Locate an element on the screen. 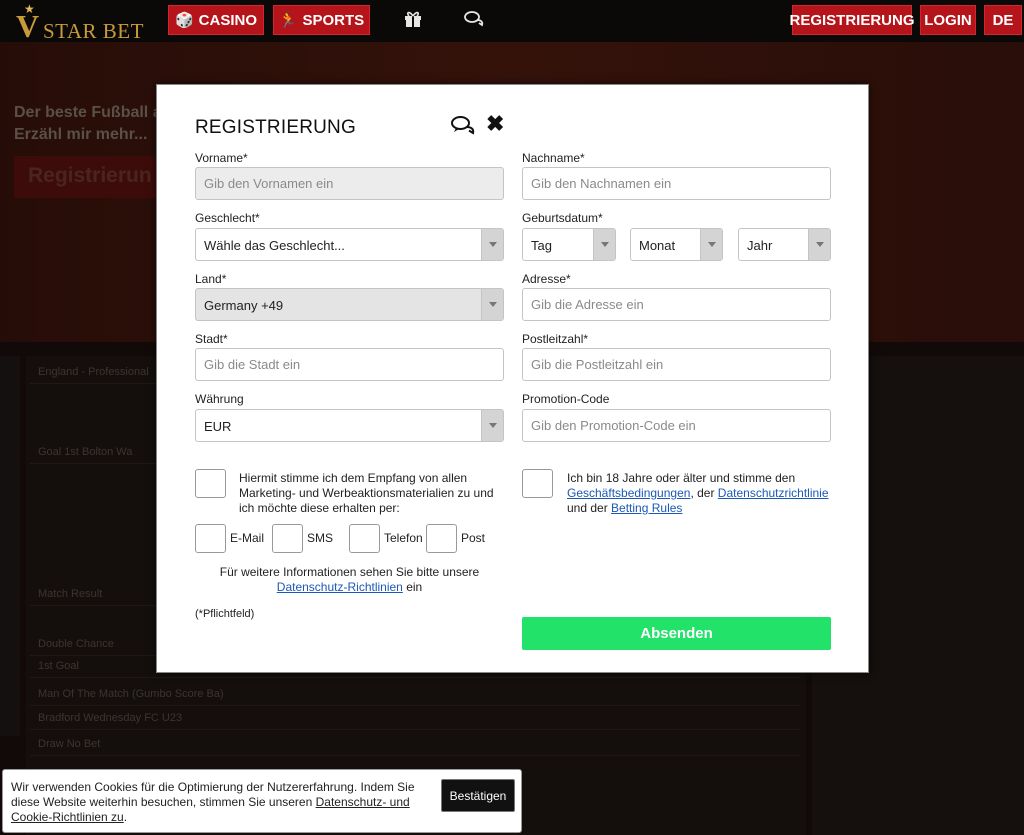 Image resolution: width=1024 pixels, height=835 pixels. jahr-value: Jahr is located at coordinates (760, 245).